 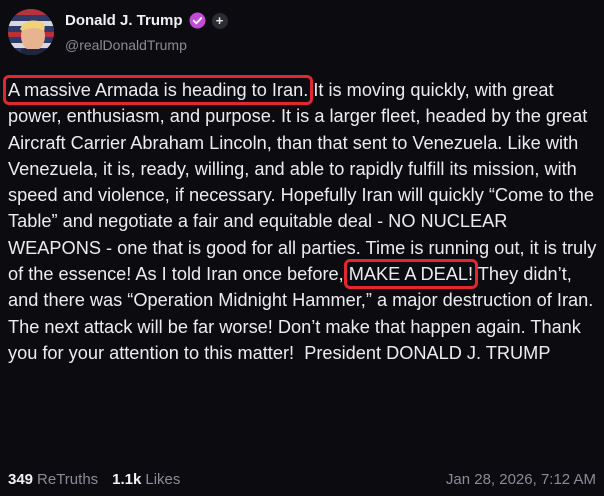 I want to click on author-row: Donald J. Trump +, so click(x=146, y=20).